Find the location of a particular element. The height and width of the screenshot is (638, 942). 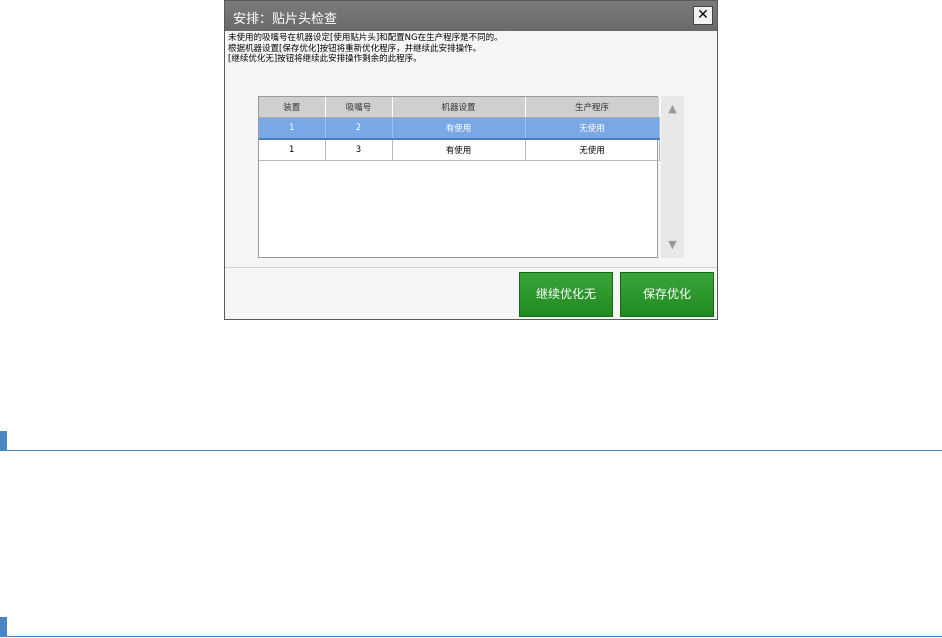

close-button: ✕ is located at coordinates (703, 15).